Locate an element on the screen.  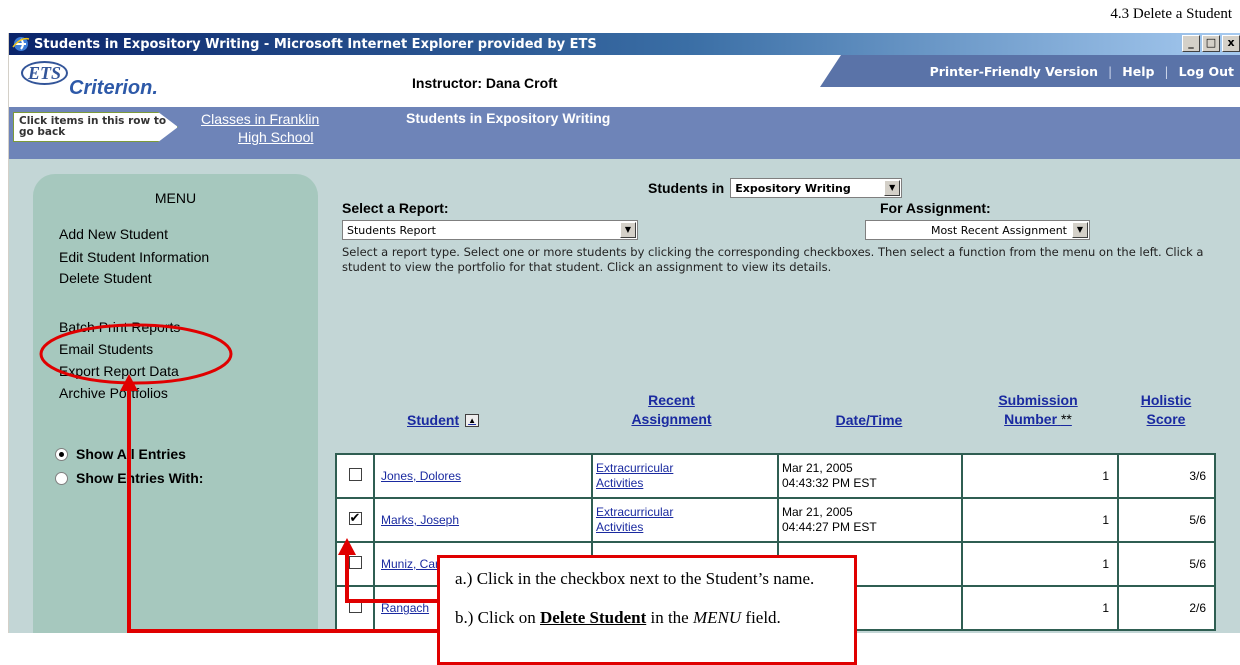
internet-explorer-icon is located at coordinates (21, 44).